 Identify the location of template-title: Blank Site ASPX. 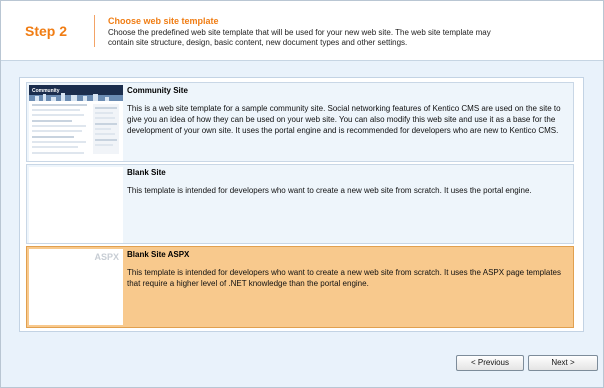
(158, 254).